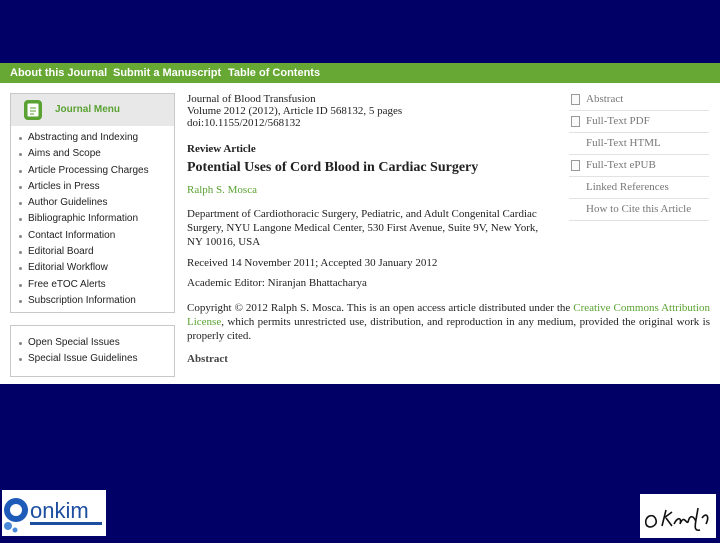  I want to click on link-linked-references: Linked References, so click(639, 188).